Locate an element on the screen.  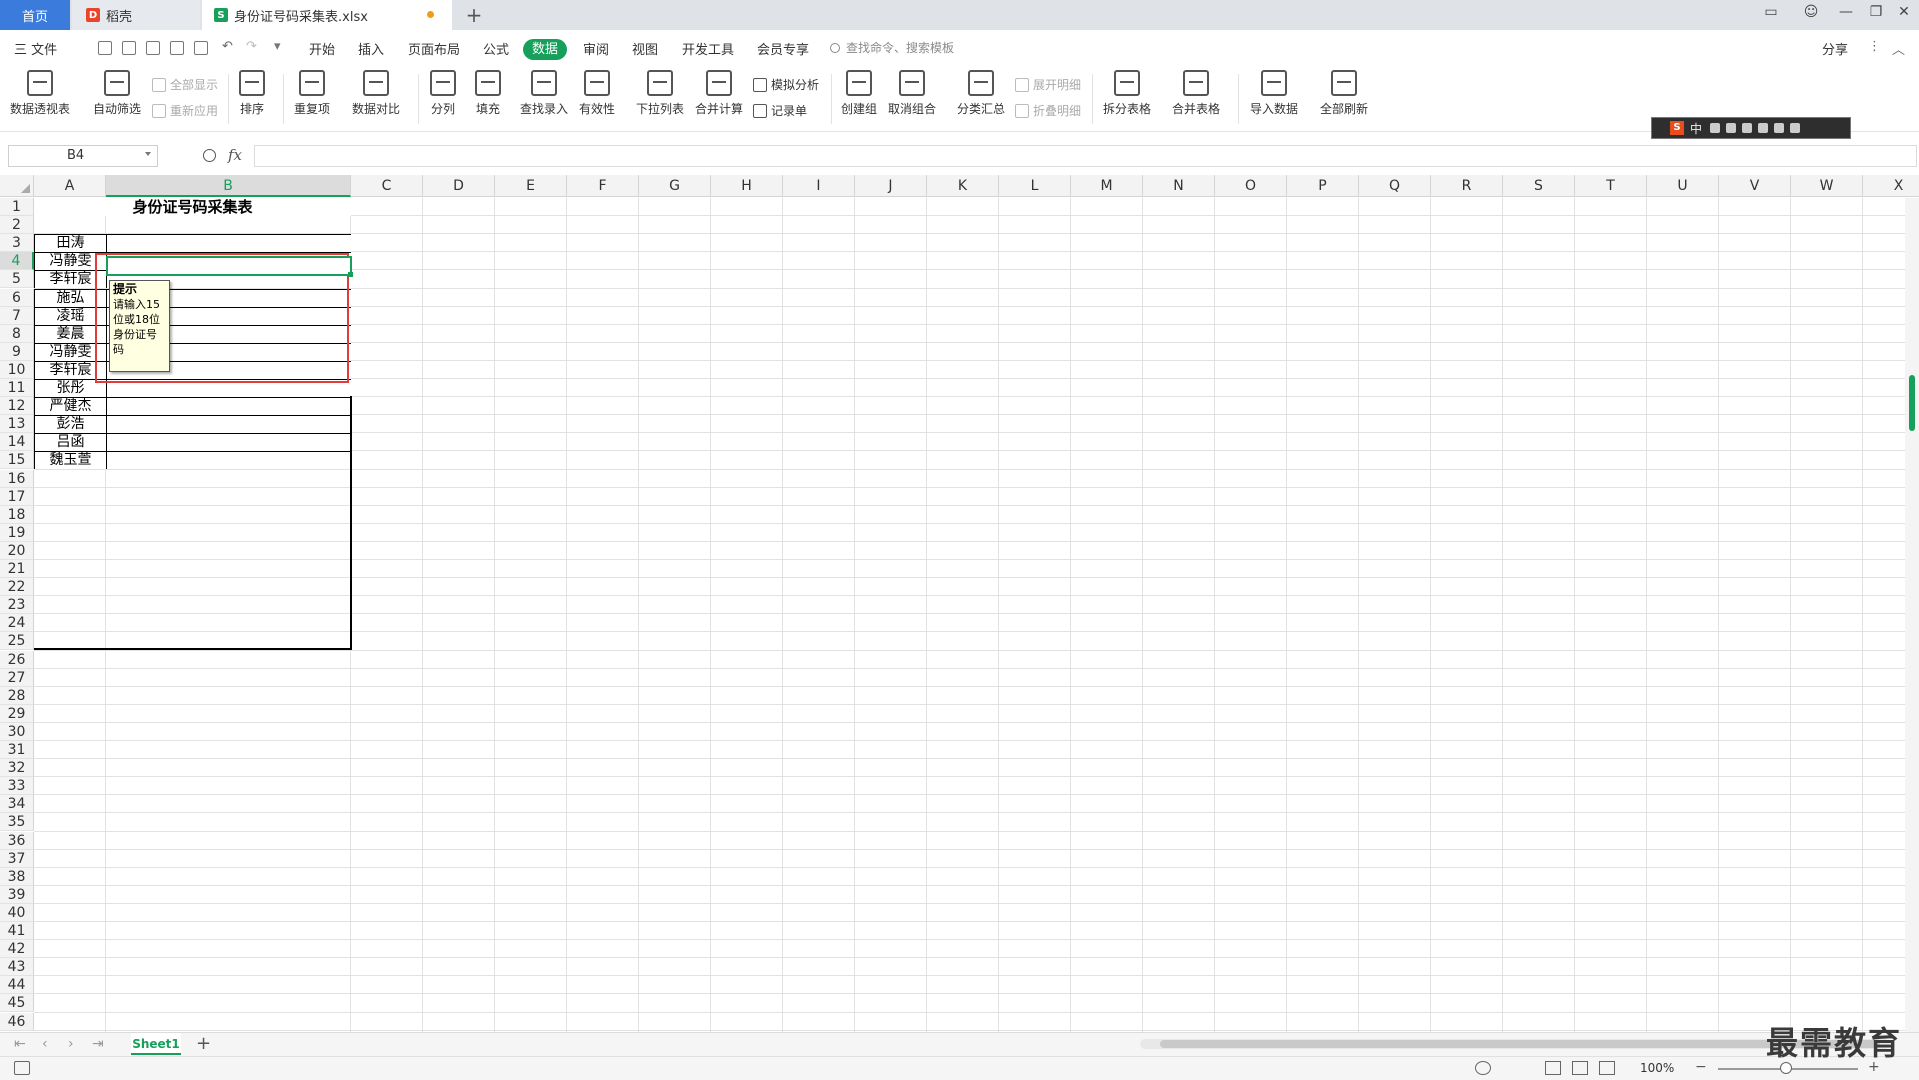
row-header: 45 is located at coordinates (17, 1003).